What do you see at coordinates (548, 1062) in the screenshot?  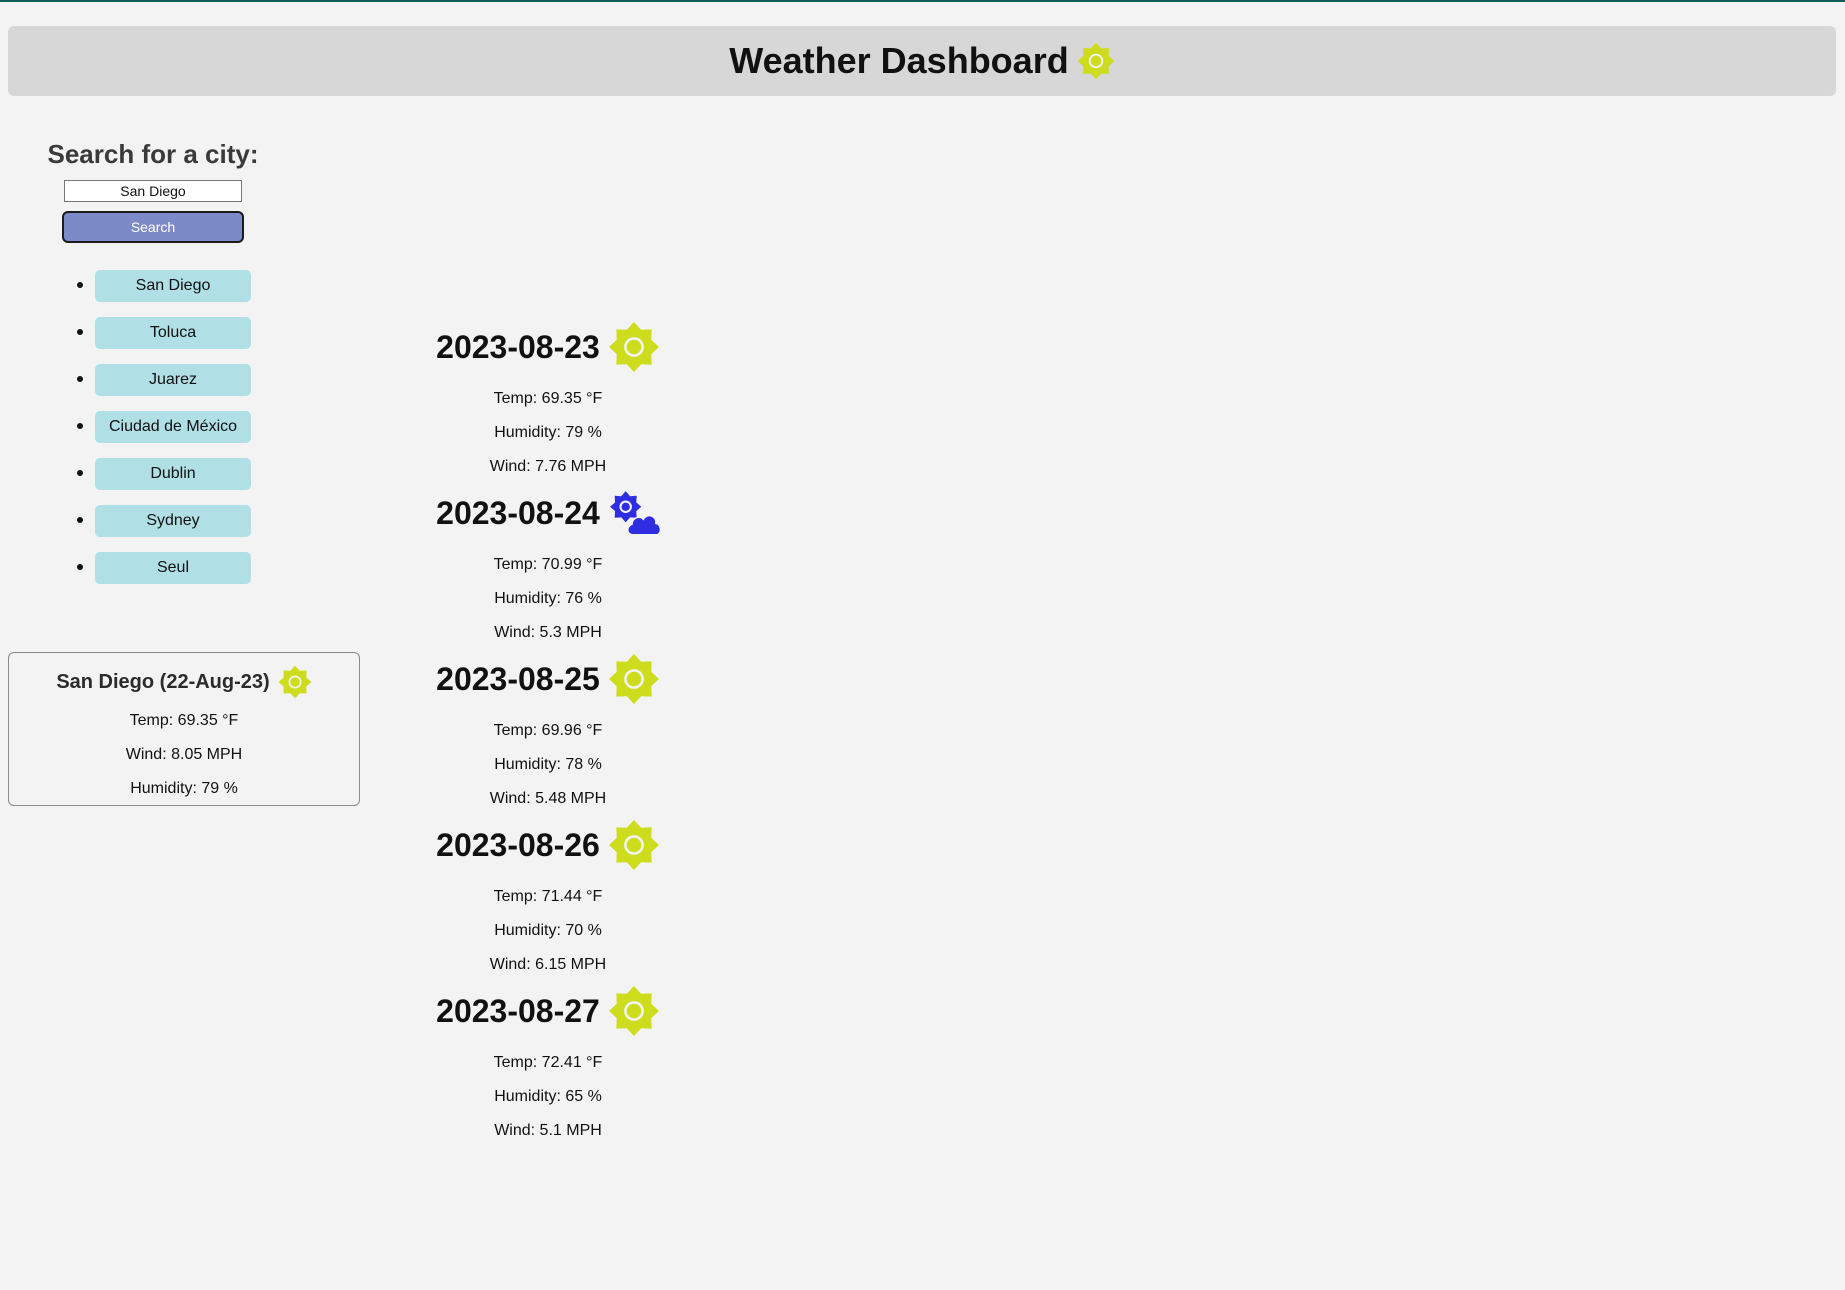 I see `forecast-temp: Temp: 72.41 °F` at bounding box center [548, 1062].